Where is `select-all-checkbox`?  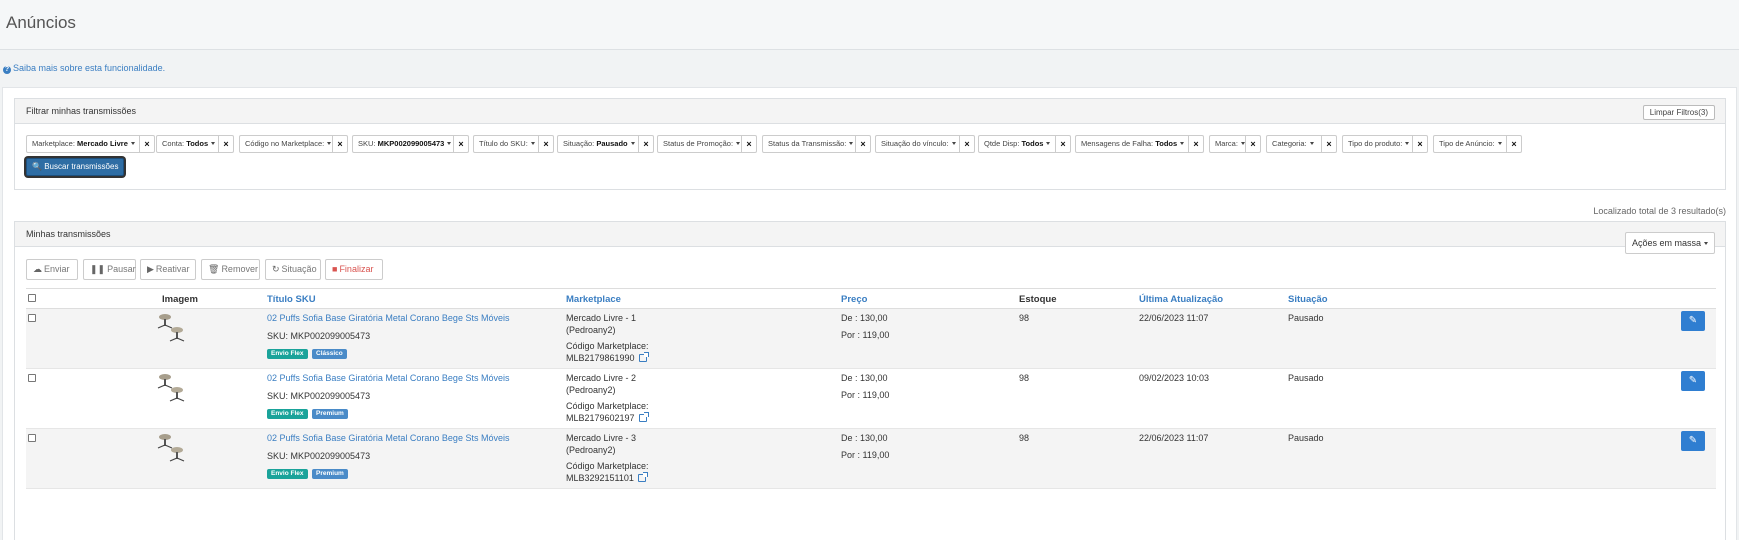 select-all-checkbox is located at coordinates (32, 298).